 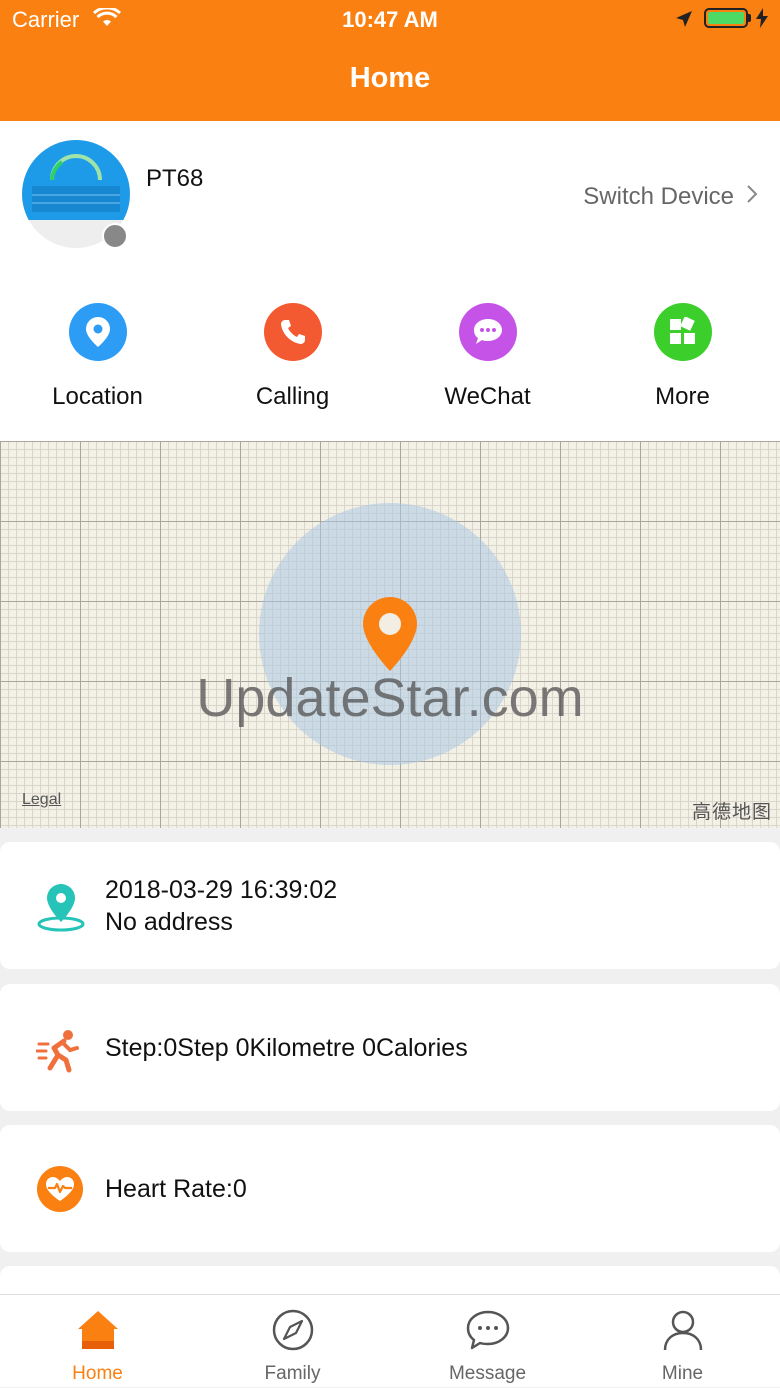 What do you see at coordinates (731, 812) in the screenshot?
I see `map-provider-logo: 高德地图` at bounding box center [731, 812].